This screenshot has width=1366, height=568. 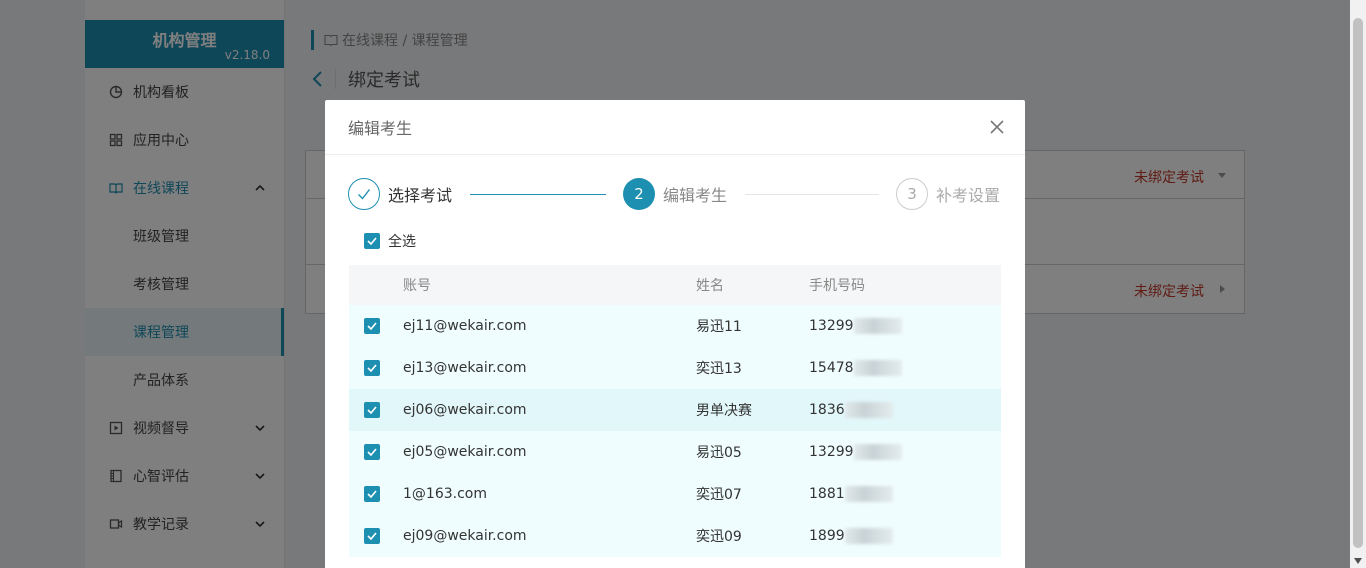 What do you see at coordinates (465, 452) in the screenshot?
I see `account-cell: ej05@wekair.com` at bounding box center [465, 452].